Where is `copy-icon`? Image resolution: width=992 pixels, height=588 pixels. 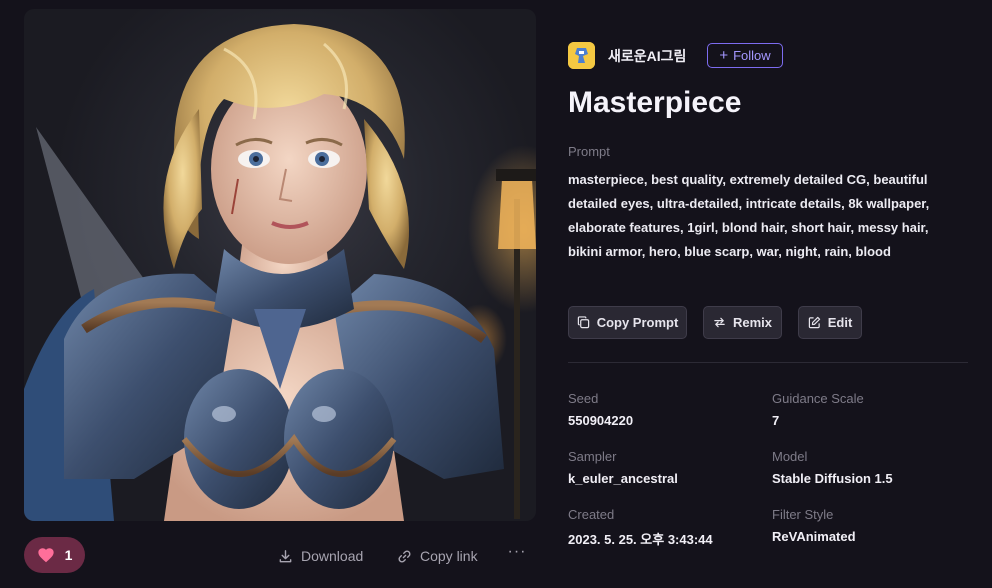 copy-icon is located at coordinates (583, 322).